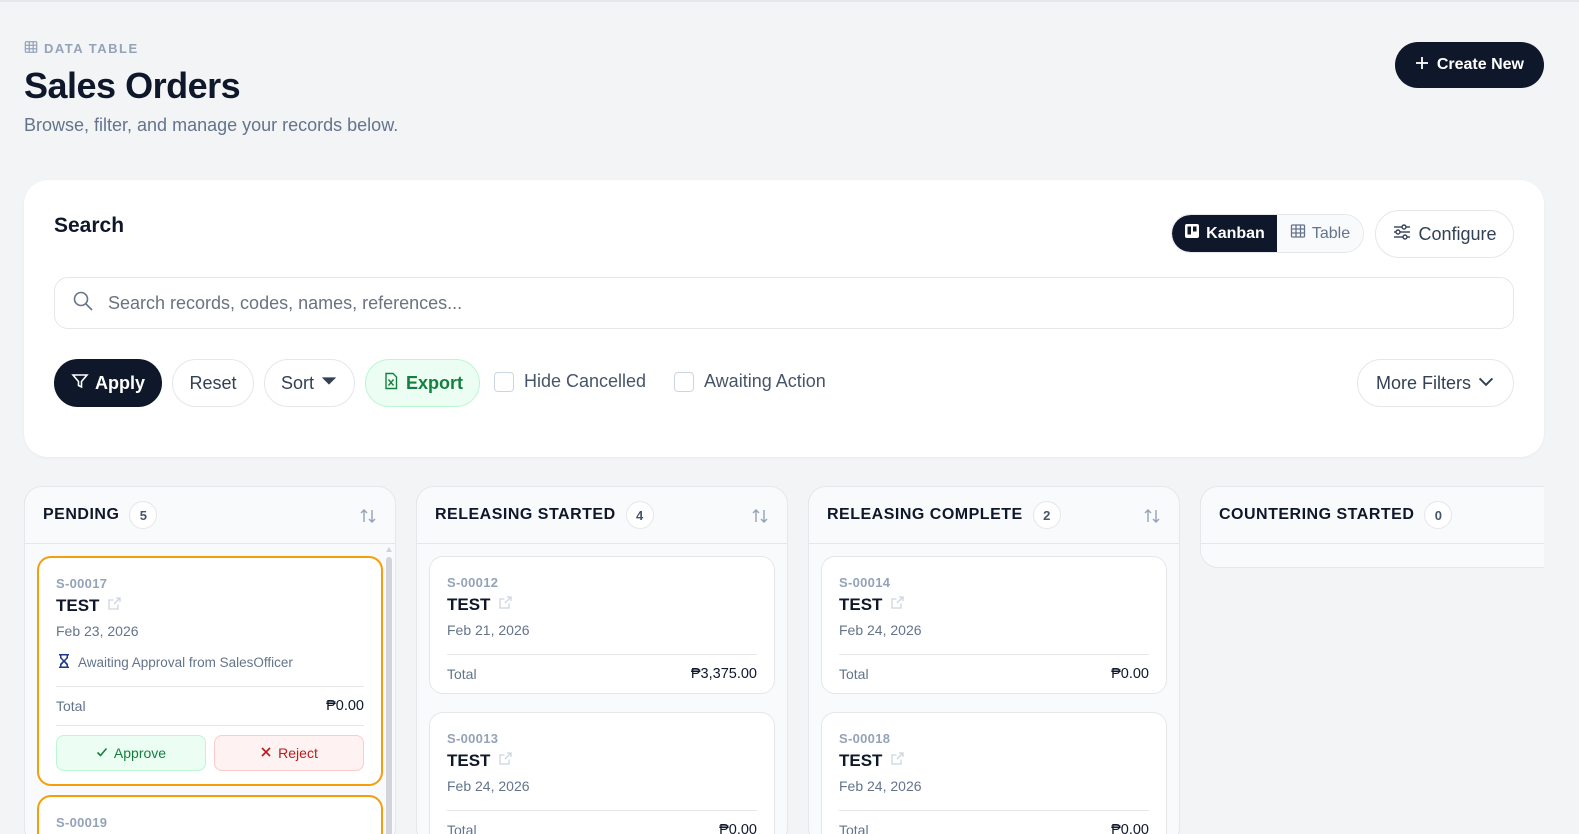  What do you see at coordinates (1317, 514) in the screenshot?
I see `column-title: COUNTERING STARTED` at bounding box center [1317, 514].